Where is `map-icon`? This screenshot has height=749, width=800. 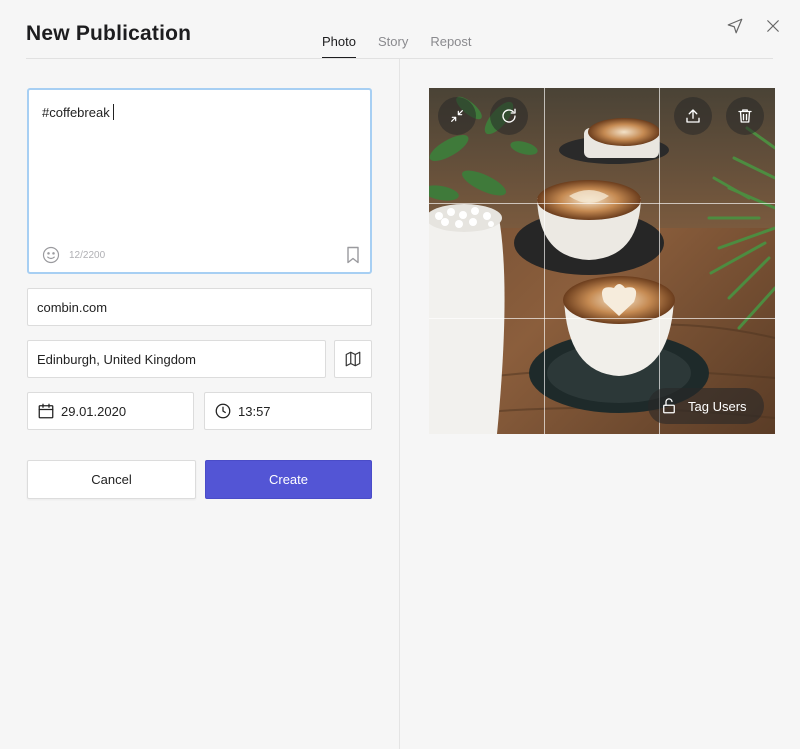
map-icon is located at coordinates (353, 359).